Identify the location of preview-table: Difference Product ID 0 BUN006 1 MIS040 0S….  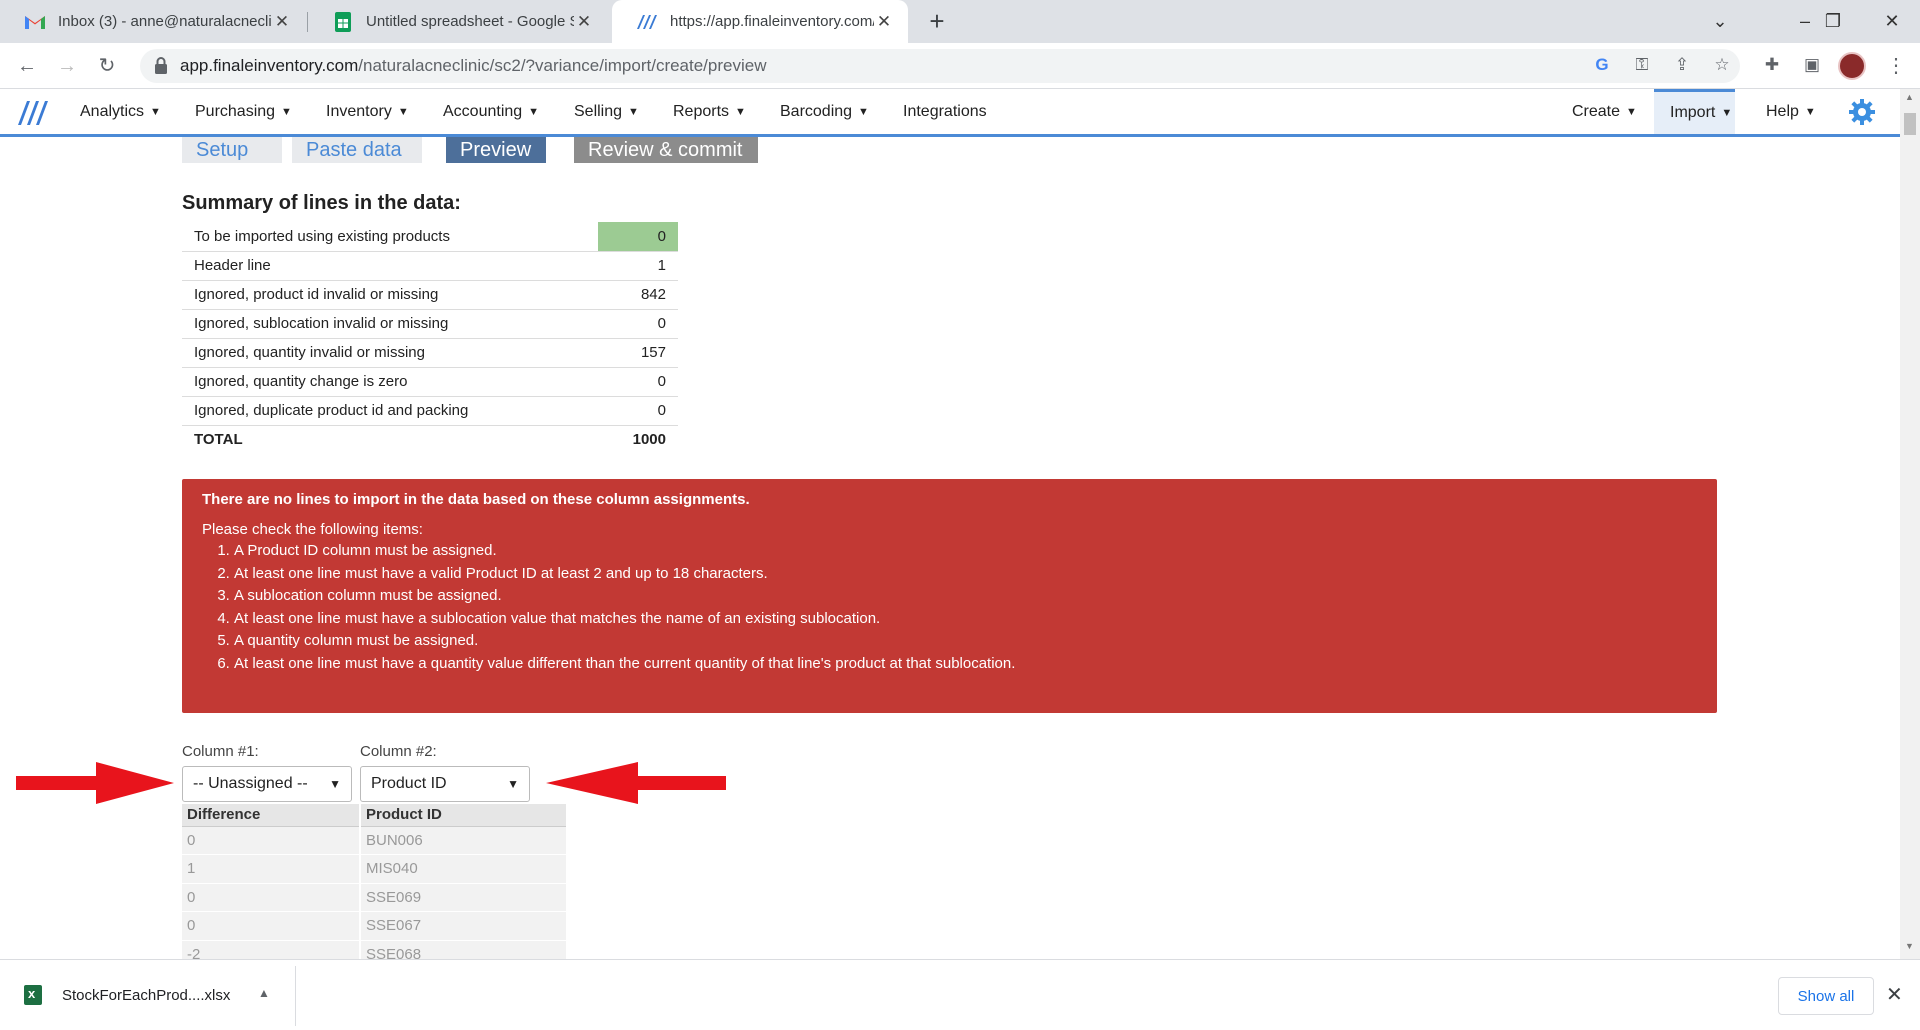
(374, 881).